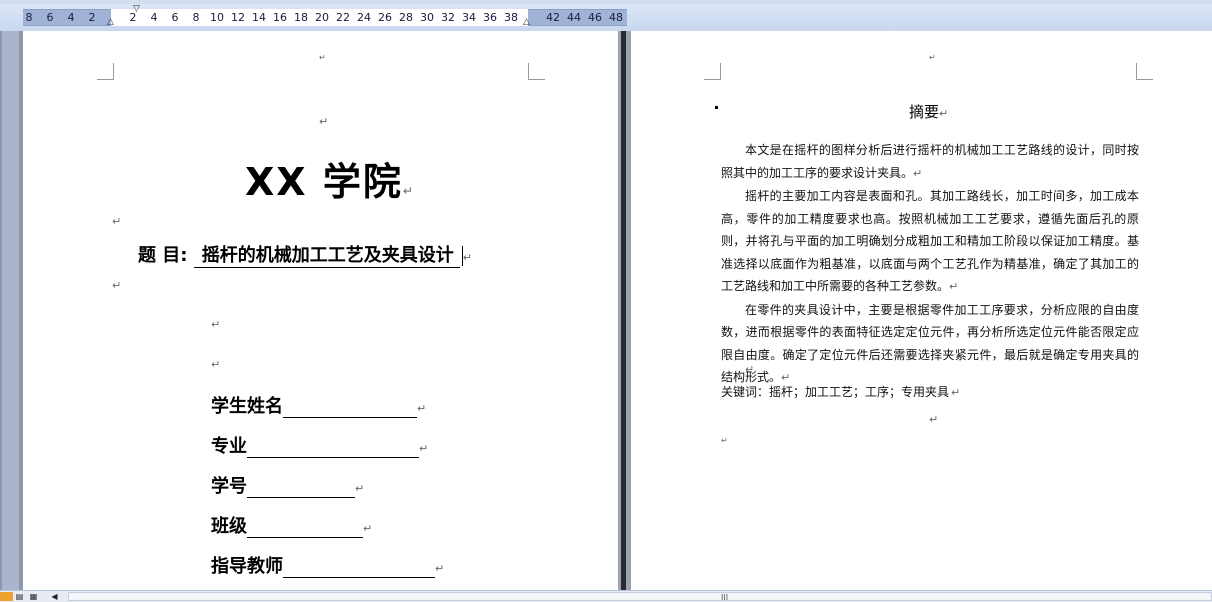  Describe the element at coordinates (291, 525) in the screenshot. I see `class-field: 班级 ↵` at that location.